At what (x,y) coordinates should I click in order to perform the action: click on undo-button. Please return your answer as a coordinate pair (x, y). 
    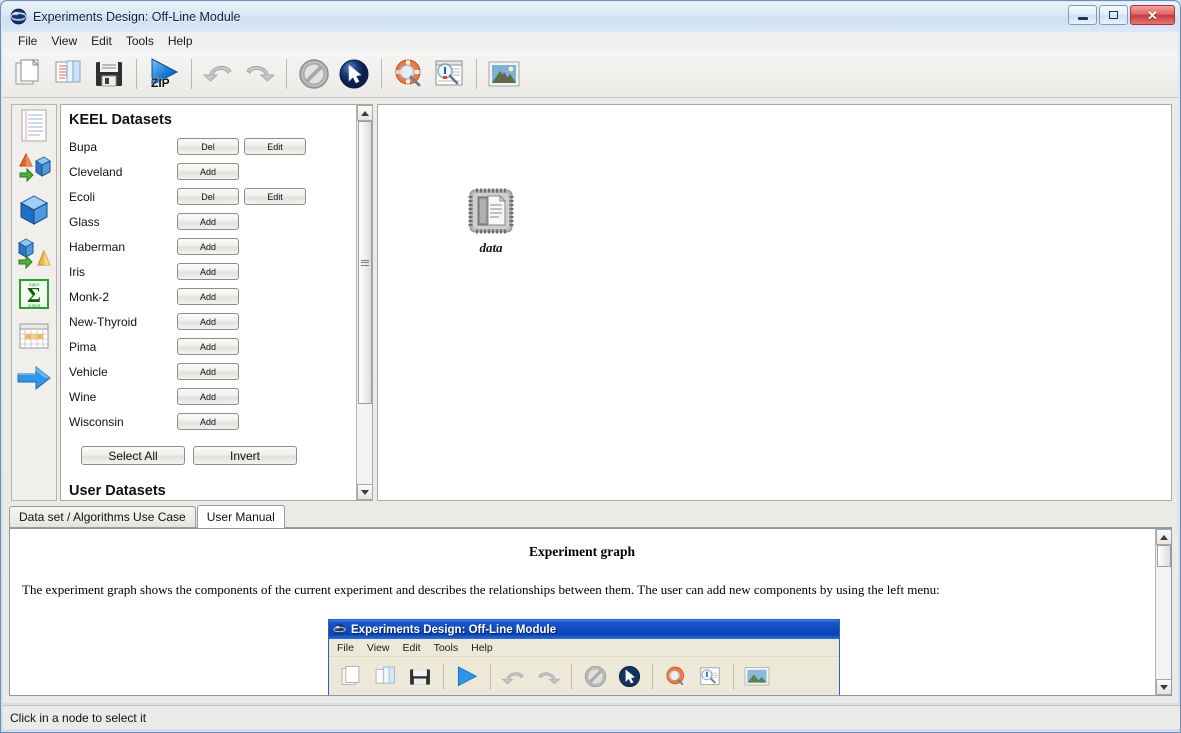
    Looking at the image, I should click on (219, 74).